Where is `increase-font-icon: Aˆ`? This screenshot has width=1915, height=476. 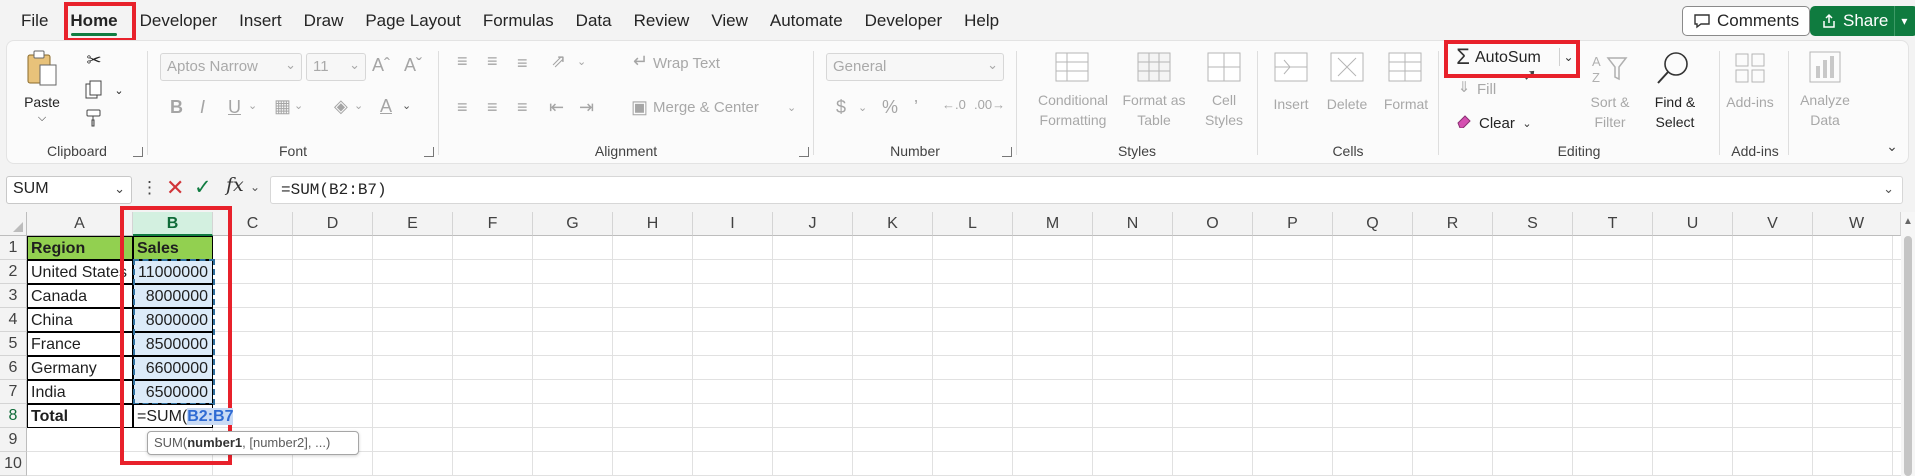 increase-font-icon: Aˆ is located at coordinates (381, 65).